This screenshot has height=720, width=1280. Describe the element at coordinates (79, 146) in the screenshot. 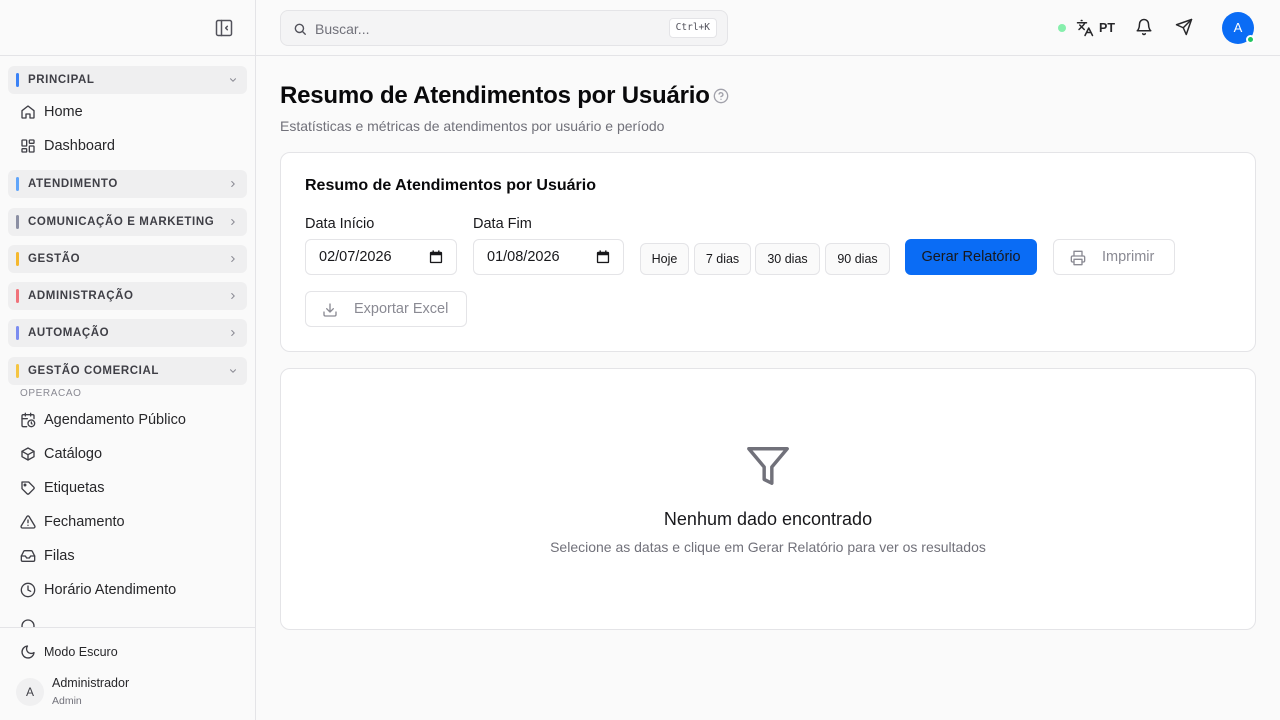

I see `sidebar-item-label: Dashboard` at that location.